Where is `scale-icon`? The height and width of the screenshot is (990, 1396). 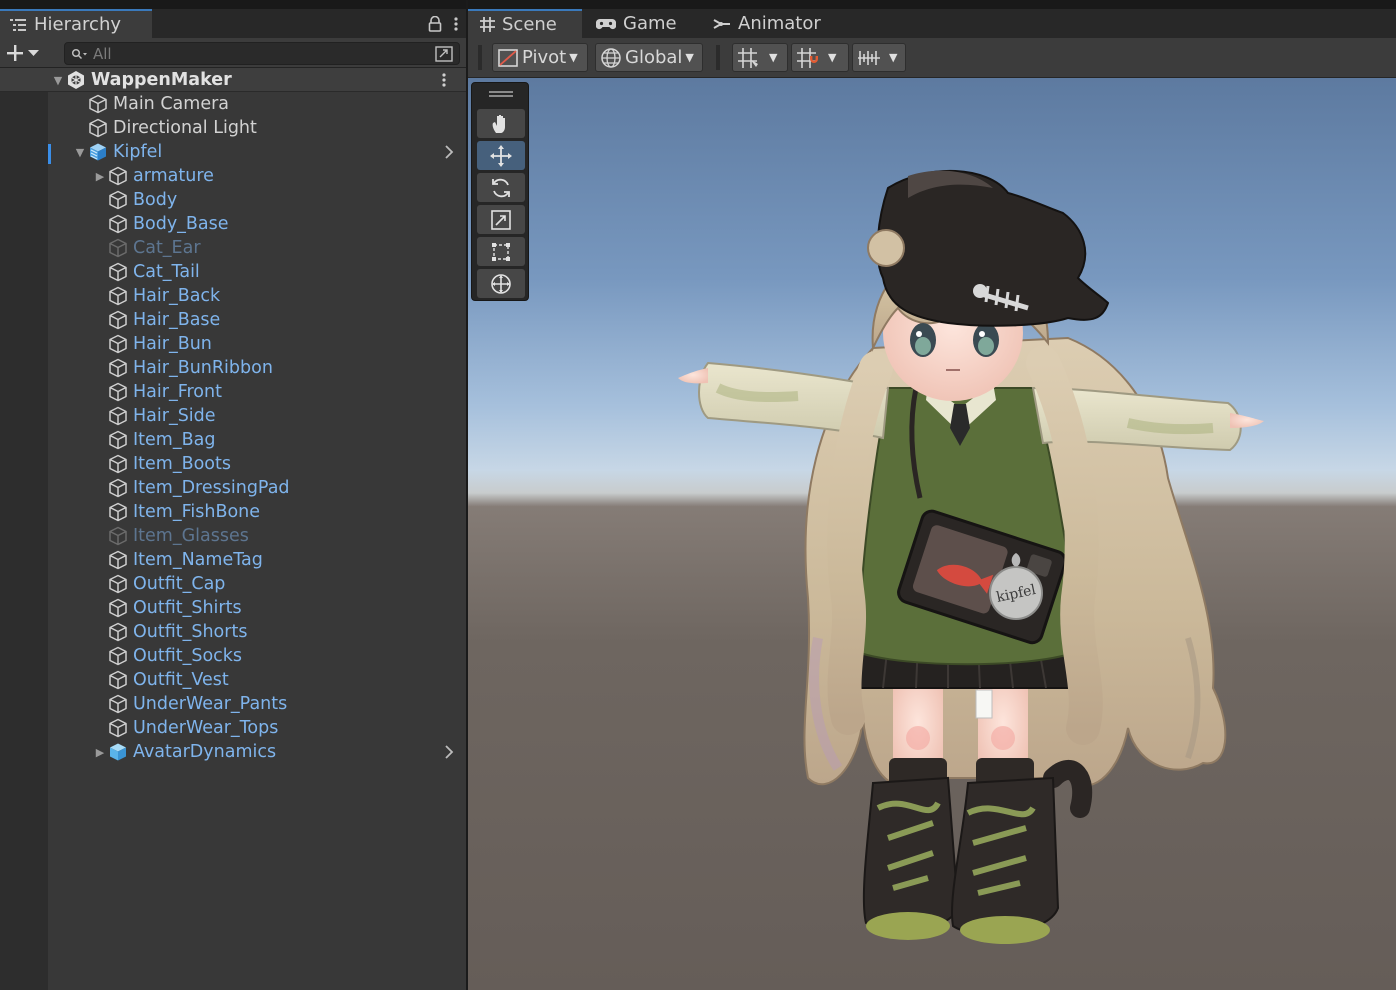 scale-icon is located at coordinates (501, 219).